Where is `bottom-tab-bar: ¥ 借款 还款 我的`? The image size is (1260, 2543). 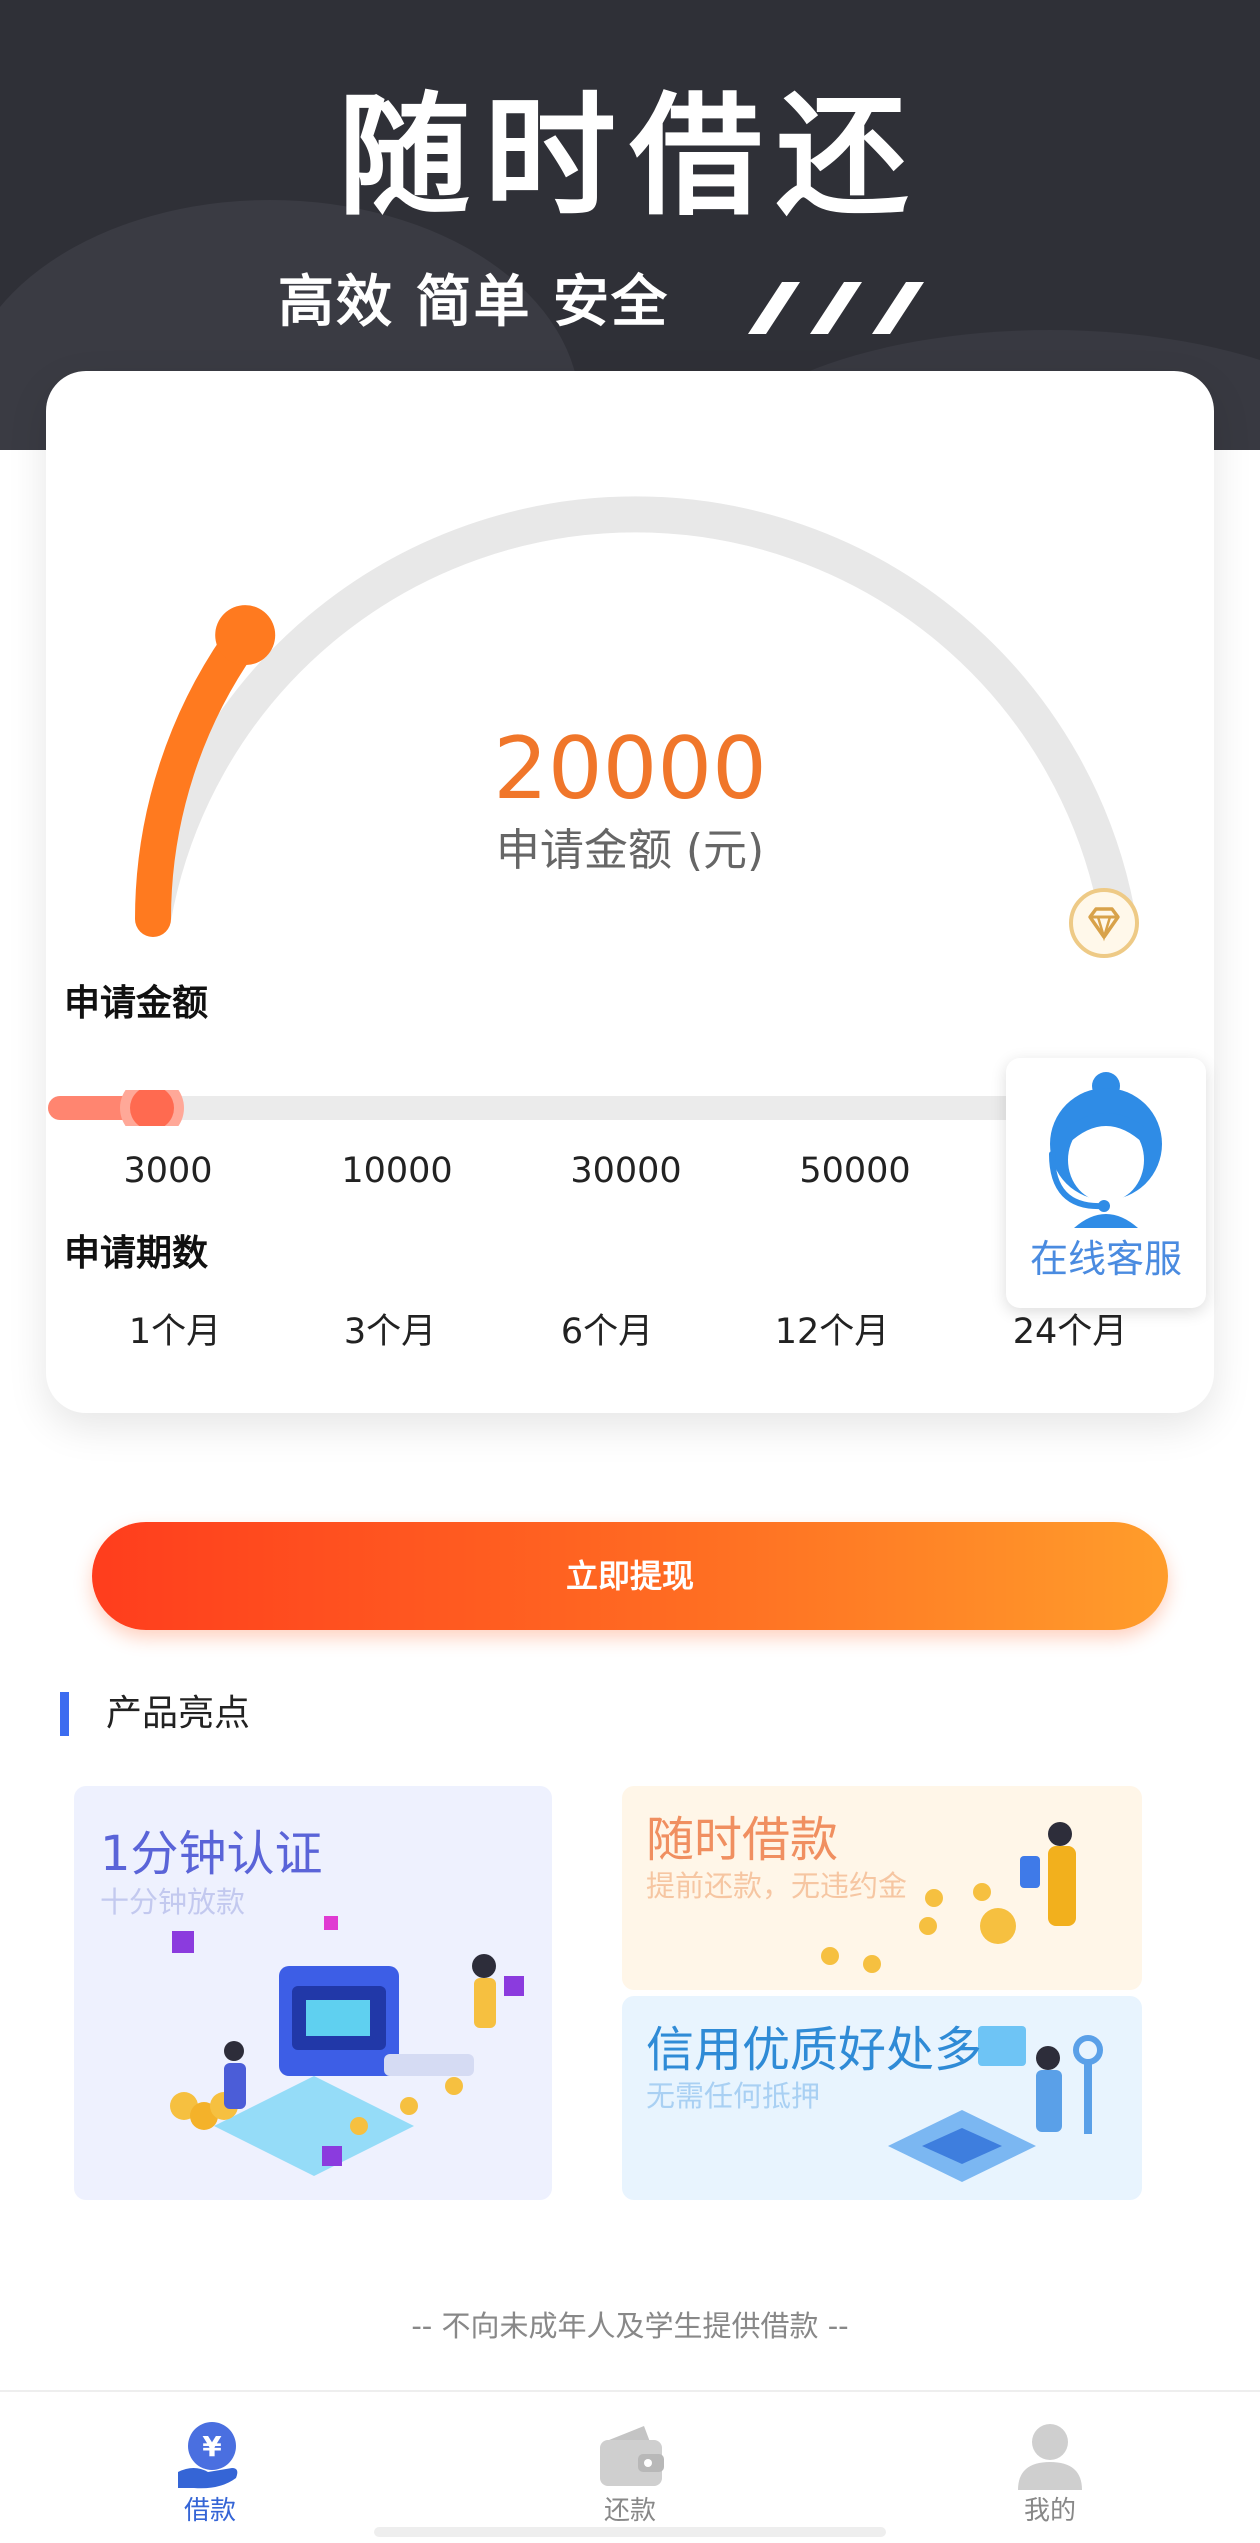
bottom-tab-bar: ¥ 借款 还款 我的 is located at coordinates (630, 2466).